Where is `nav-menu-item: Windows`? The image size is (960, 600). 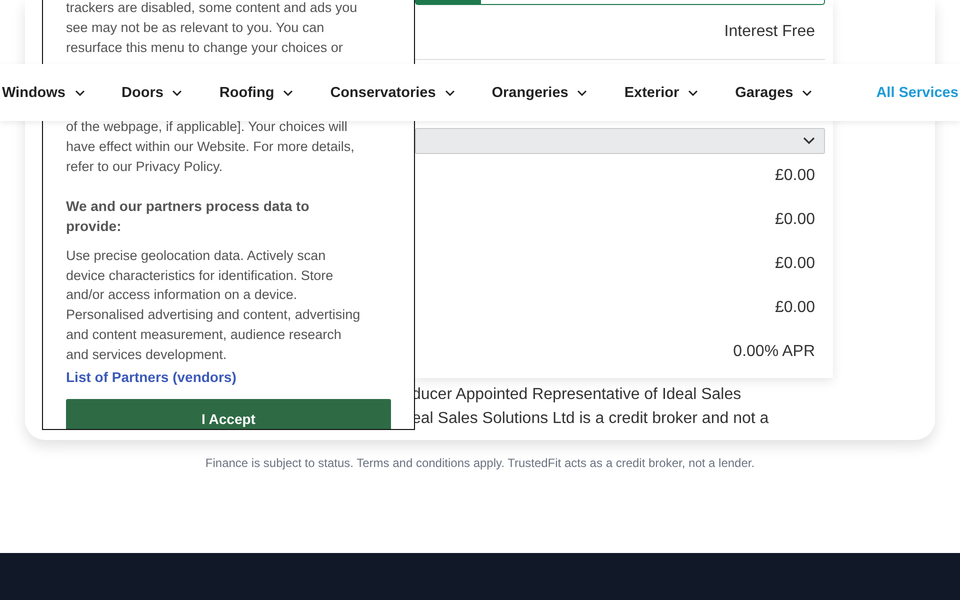 nav-menu-item: Windows is located at coordinates (43, 92).